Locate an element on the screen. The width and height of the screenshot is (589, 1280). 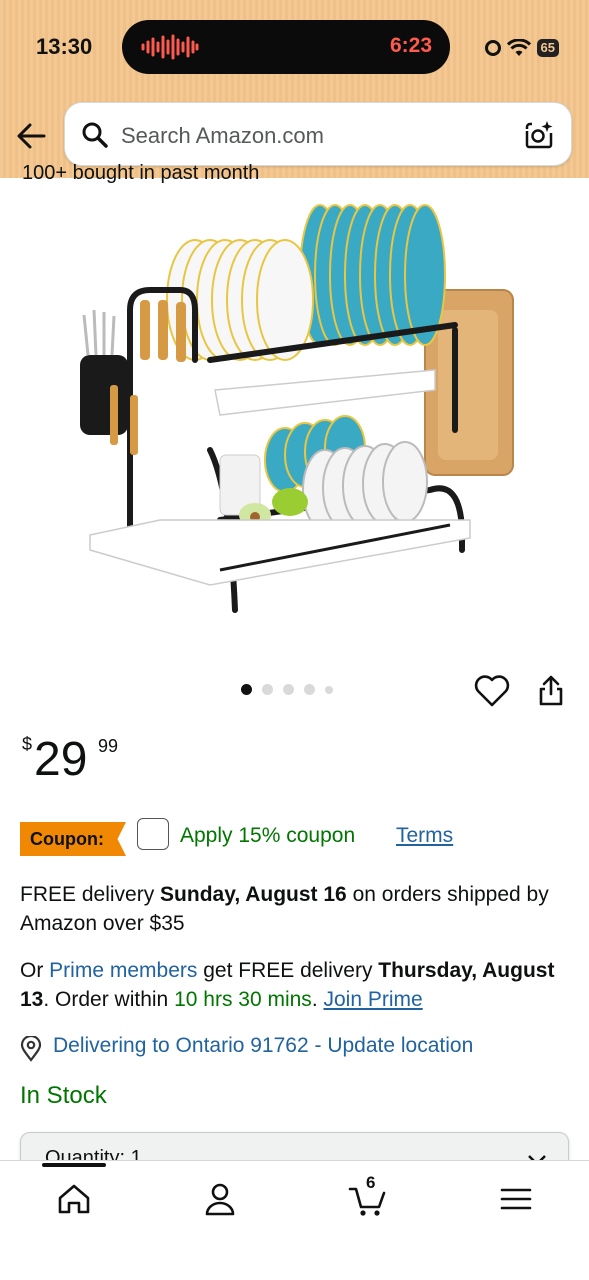
battery-icon: 65 is located at coordinates (547, 48).